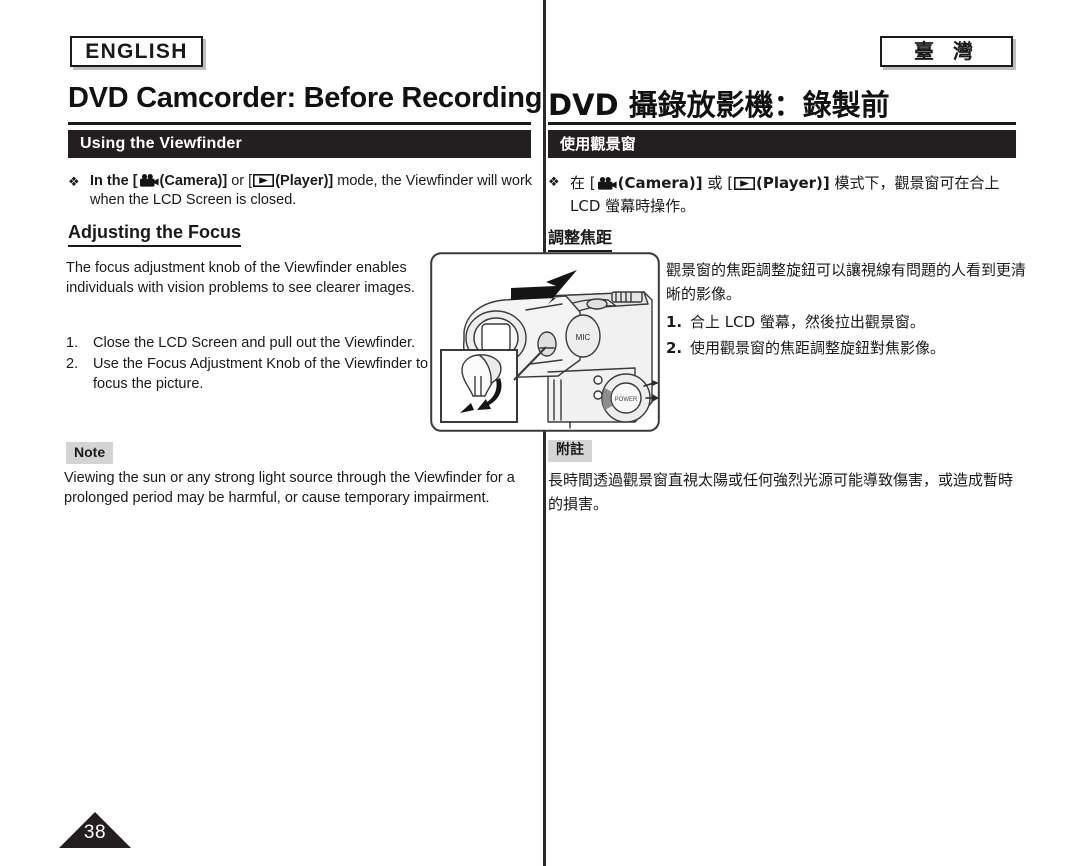 Image resolution: width=1080 pixels, height=866 pixels. I want to click on language-tag-english: ENGLISH, so click(136, 51).